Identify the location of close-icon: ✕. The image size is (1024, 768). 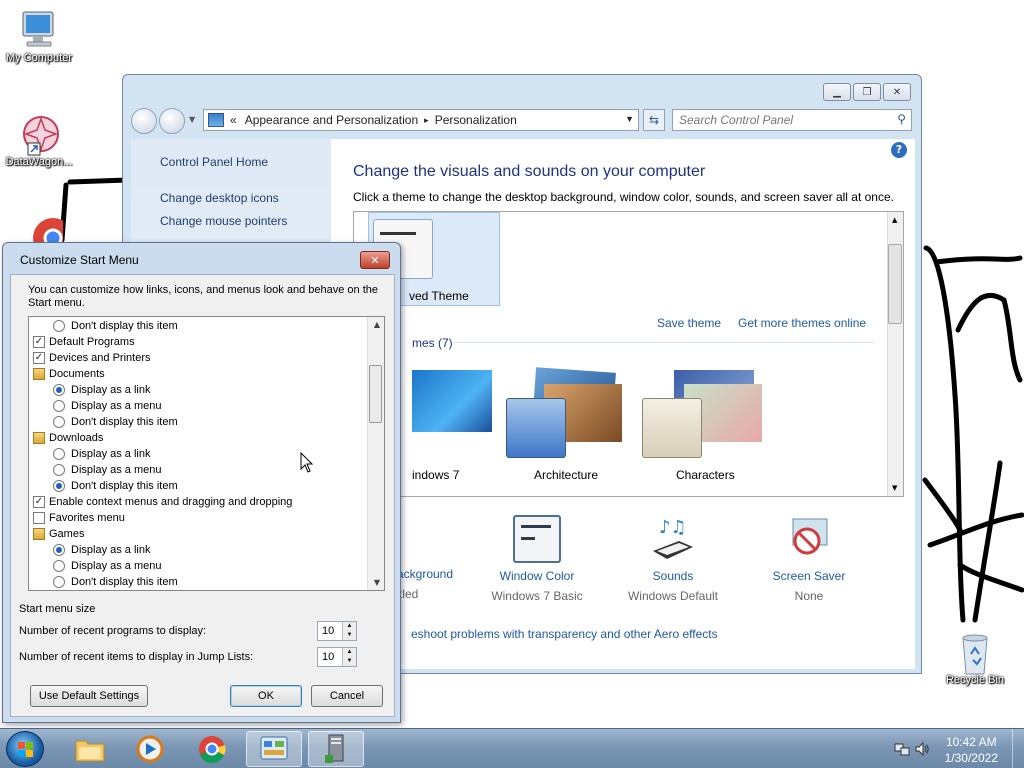
(375, 260).